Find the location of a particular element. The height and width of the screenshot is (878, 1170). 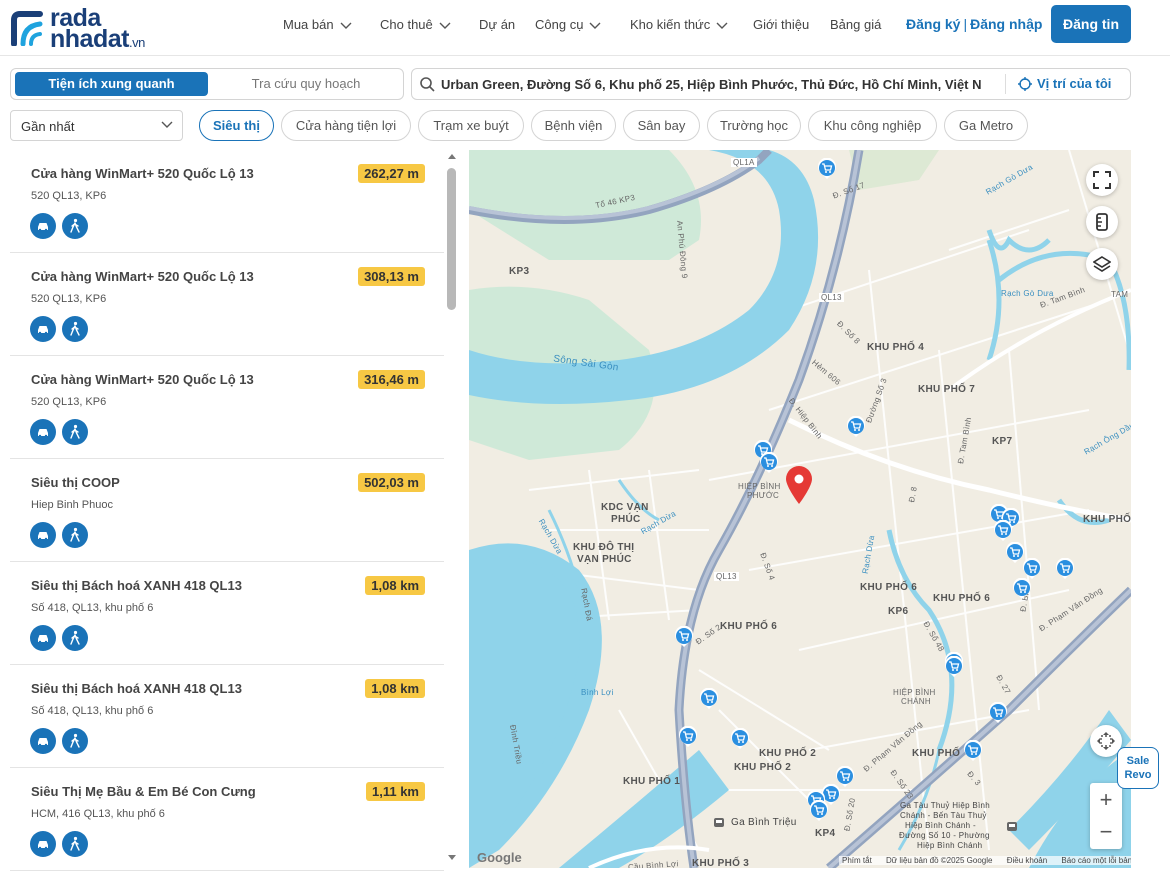

fullscreen-icon is located at coordinates (1102, 180).